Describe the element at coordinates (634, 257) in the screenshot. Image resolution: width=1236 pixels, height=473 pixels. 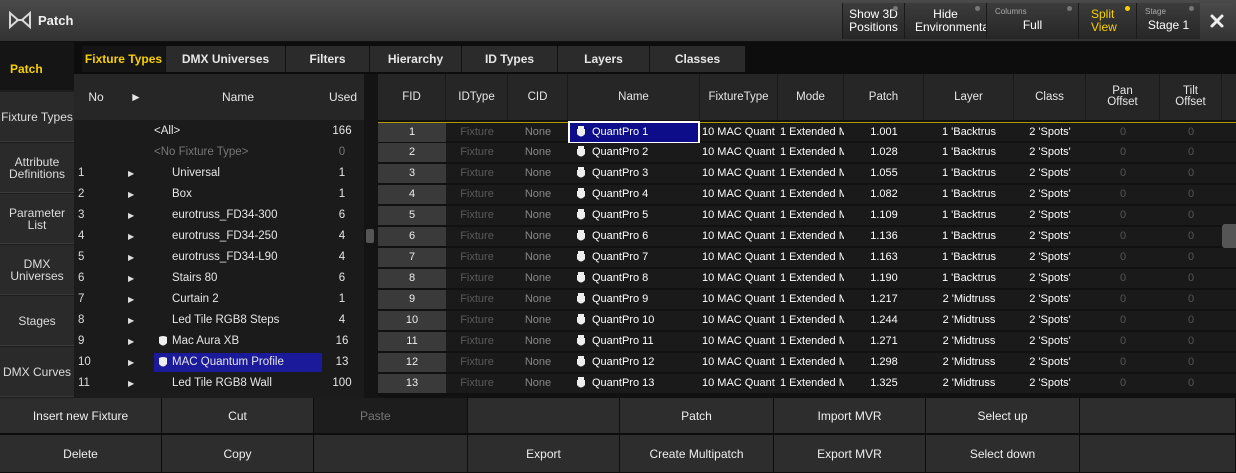
I see `fixture-name-cell: QuantPro 7` at that location.